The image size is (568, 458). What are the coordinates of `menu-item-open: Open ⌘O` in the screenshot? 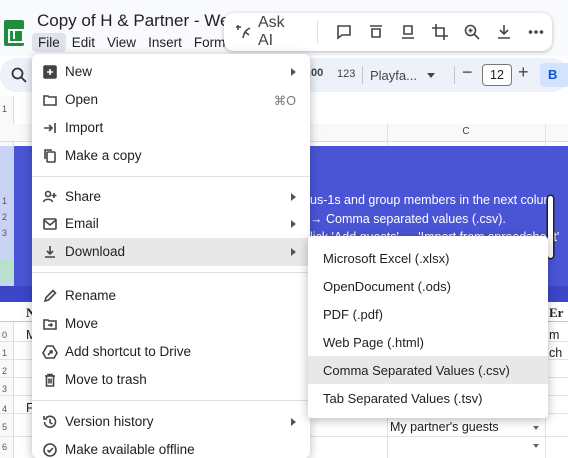 It's located at (171, 100).